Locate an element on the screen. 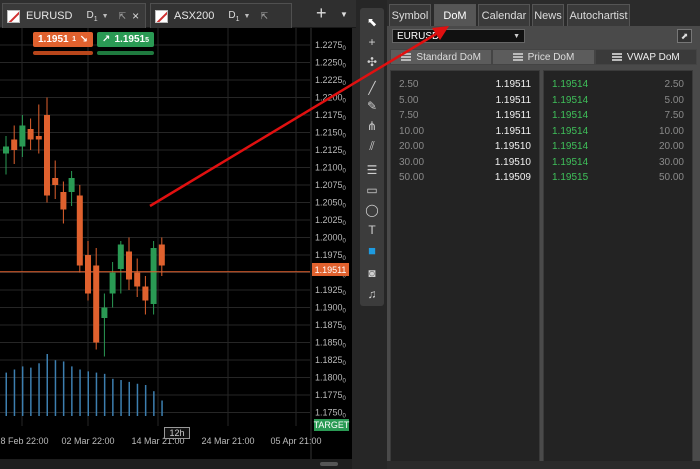 The image size is (700, 469). tab-calendar: Calendar is located at coordinates (504, 15).